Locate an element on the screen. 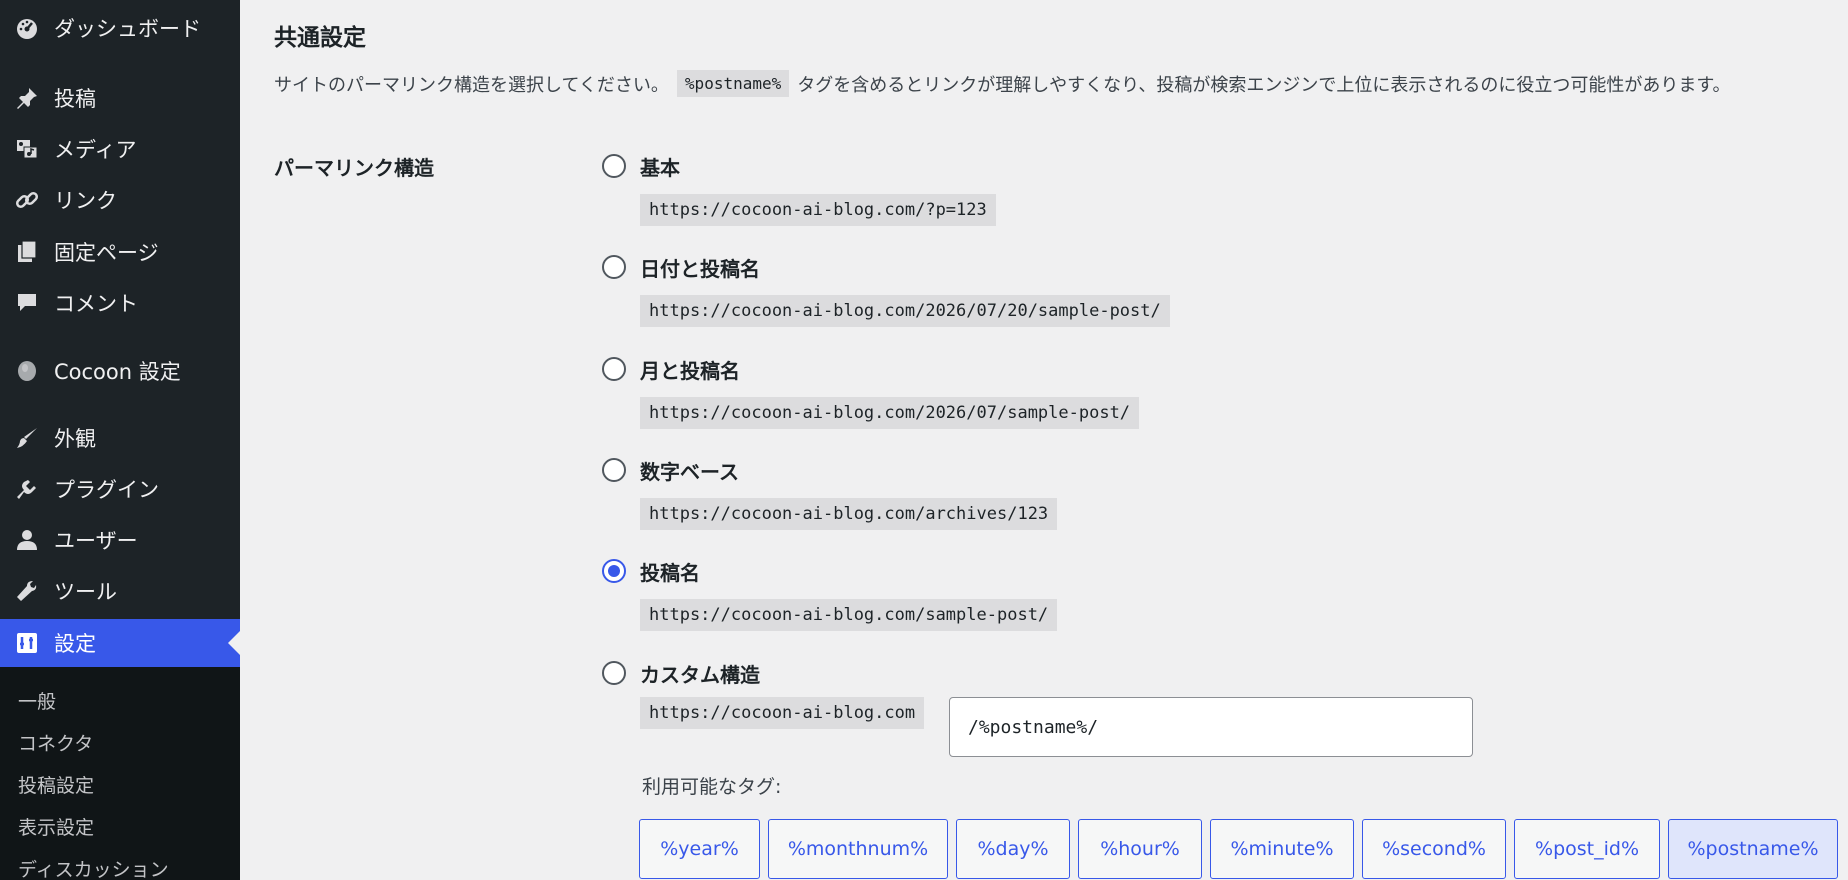 Image resolution: width=1848 pixels, height=880 pixels. tag-button-minute: %minute% is located at coordinates (1282, 849).